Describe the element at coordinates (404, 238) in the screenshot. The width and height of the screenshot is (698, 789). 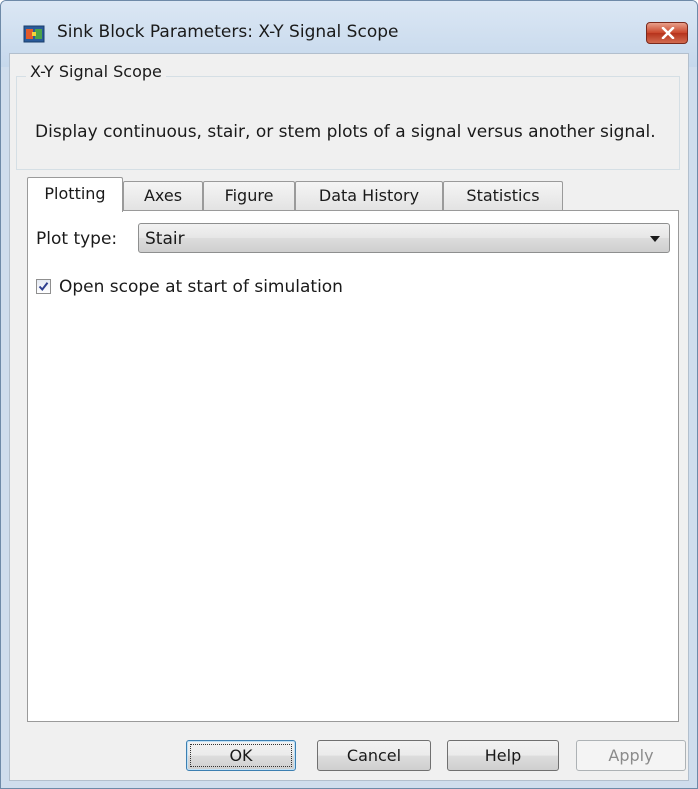
I see `plot-type-dropdown: Stair` at that location.